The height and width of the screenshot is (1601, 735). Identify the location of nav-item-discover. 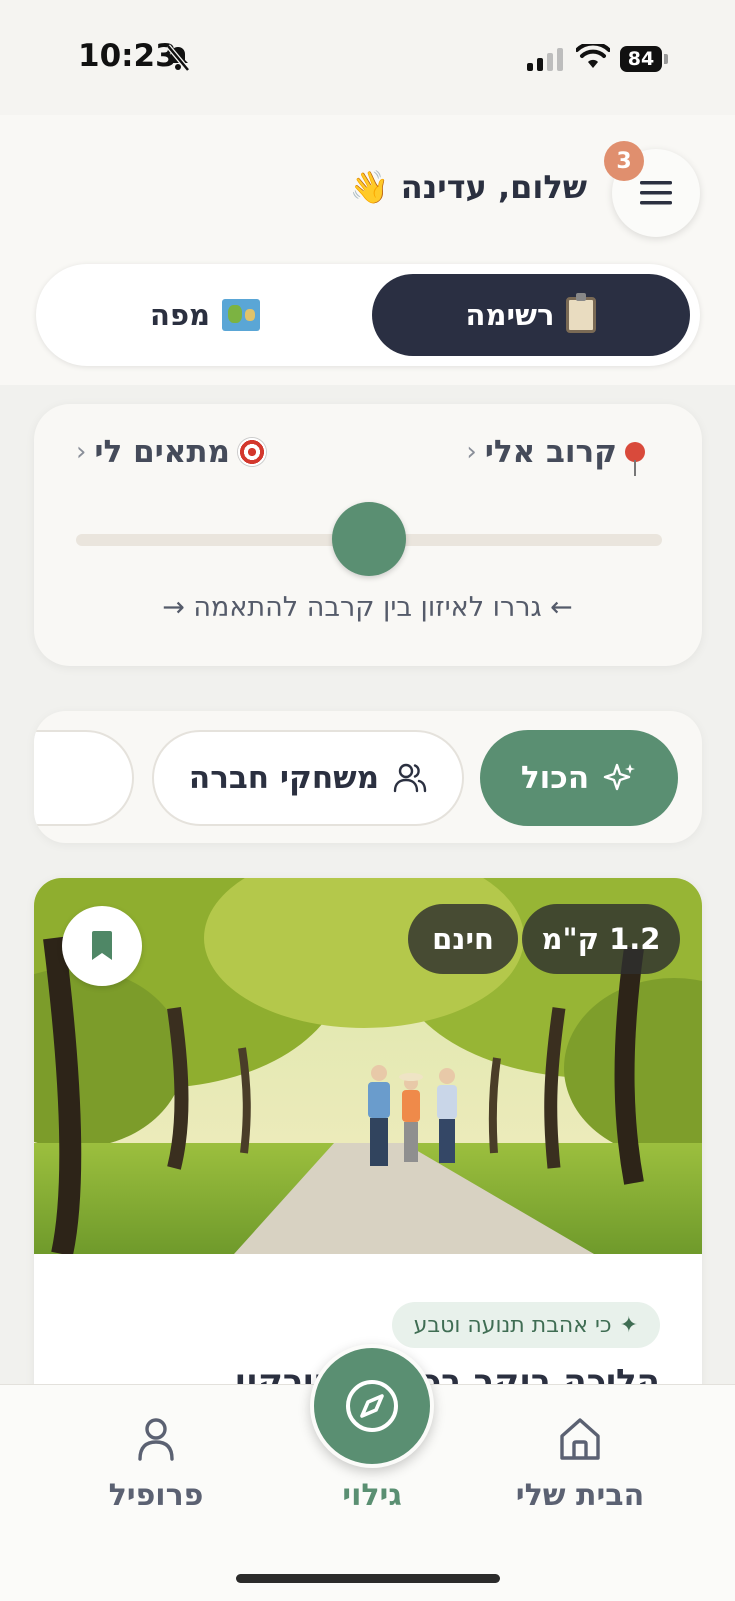
(372, 1406).